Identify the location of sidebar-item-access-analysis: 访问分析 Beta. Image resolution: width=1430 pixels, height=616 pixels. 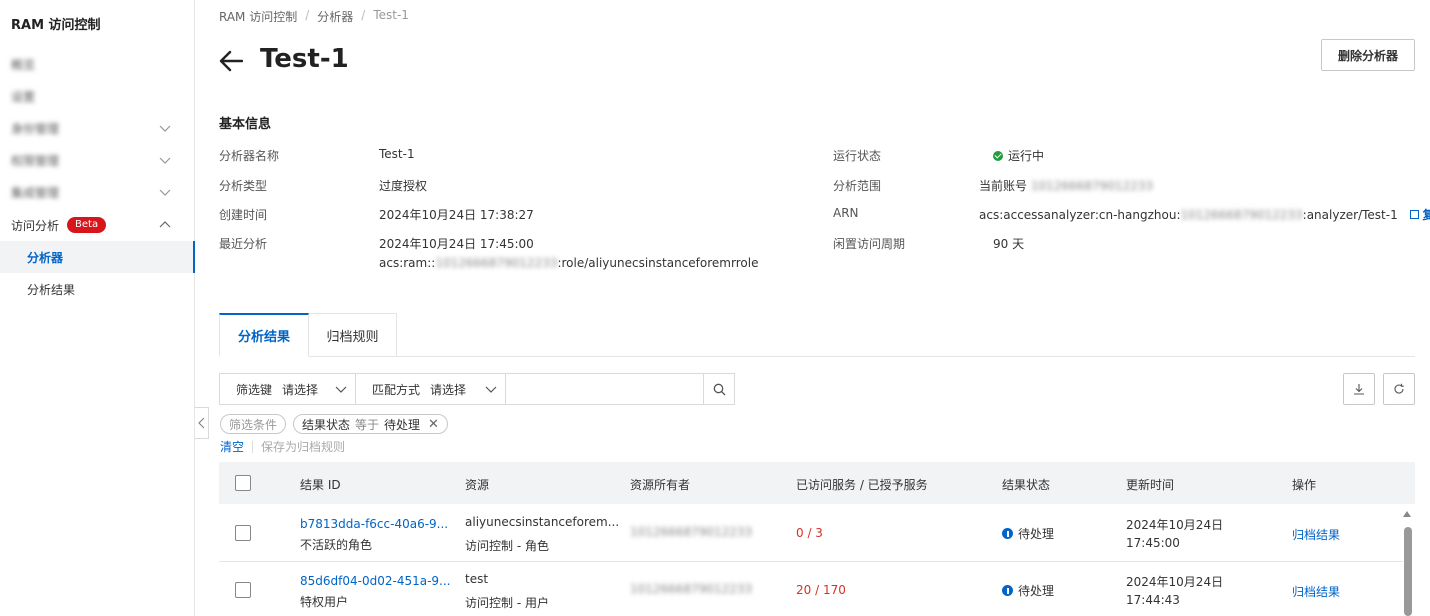
(97, 225).